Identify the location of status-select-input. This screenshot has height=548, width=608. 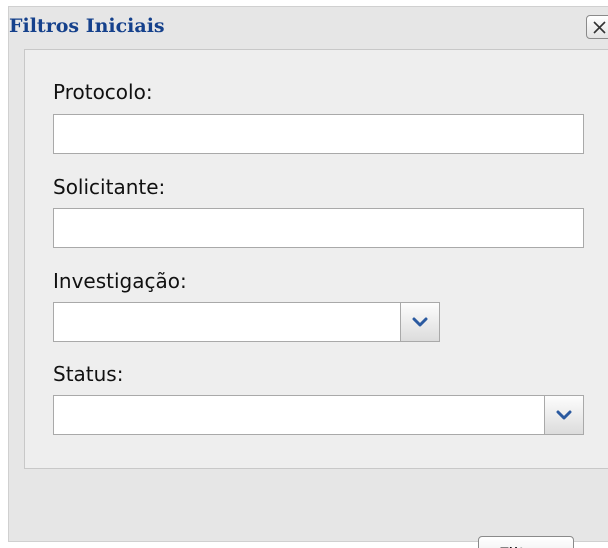
(299, 415).